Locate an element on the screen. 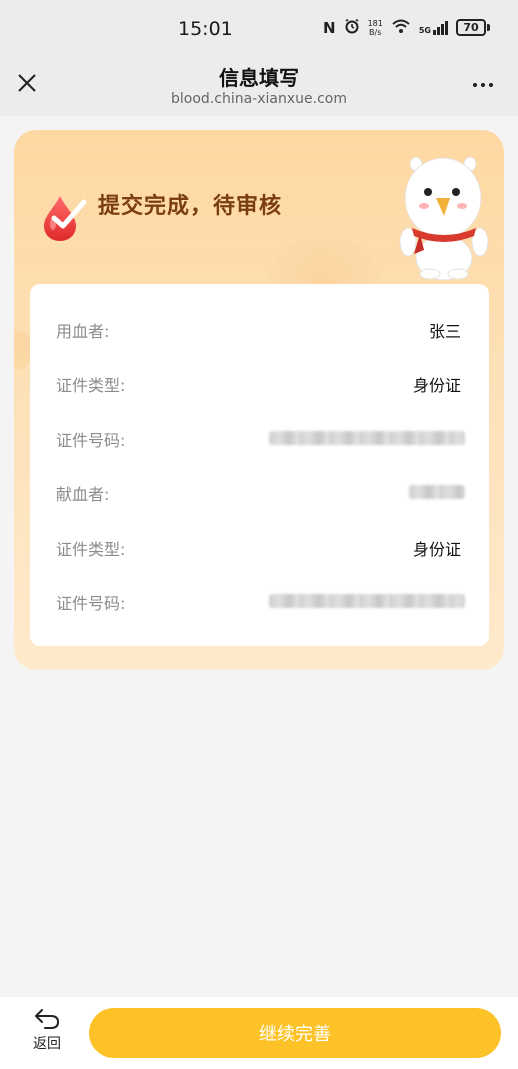  info-row-donor-id-number: 证件号码: is located at coordinates (259, 600).